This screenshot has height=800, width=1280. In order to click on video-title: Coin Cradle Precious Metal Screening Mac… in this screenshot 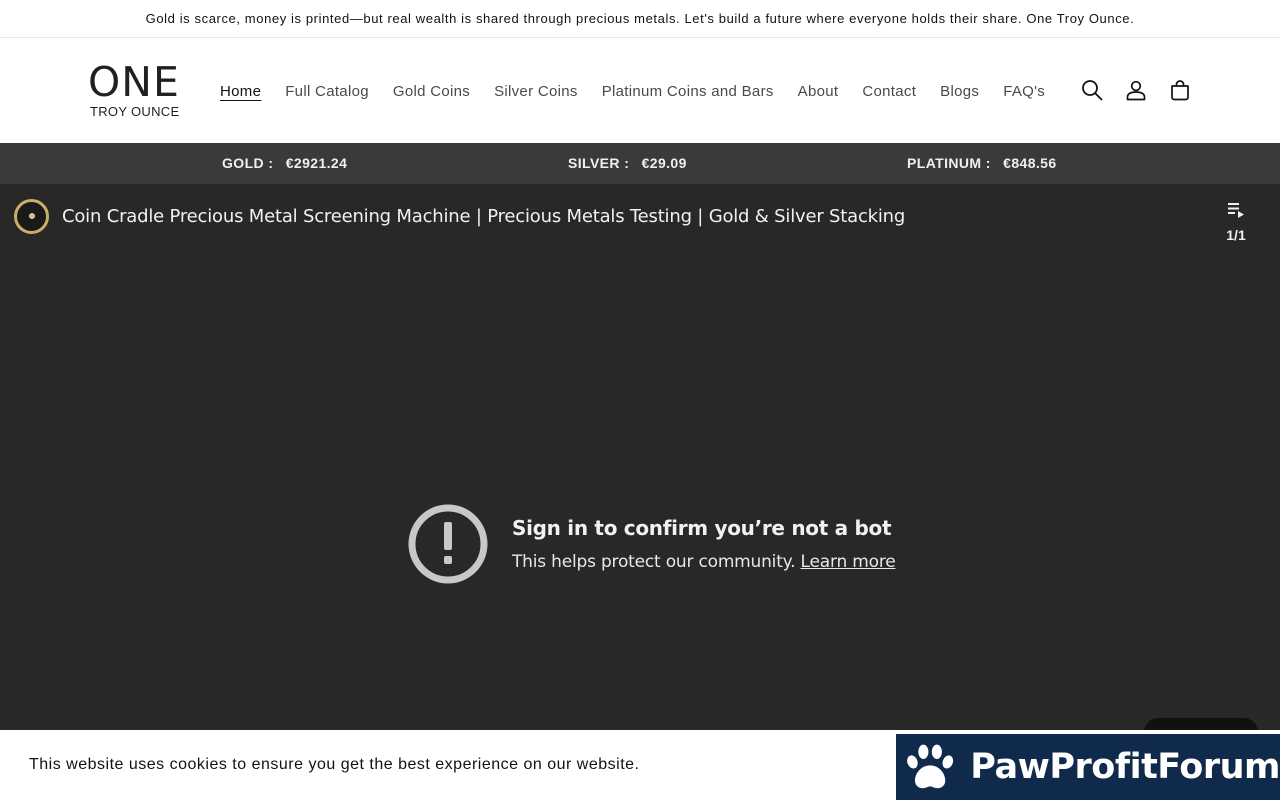, I will do `click(483, 216)`.